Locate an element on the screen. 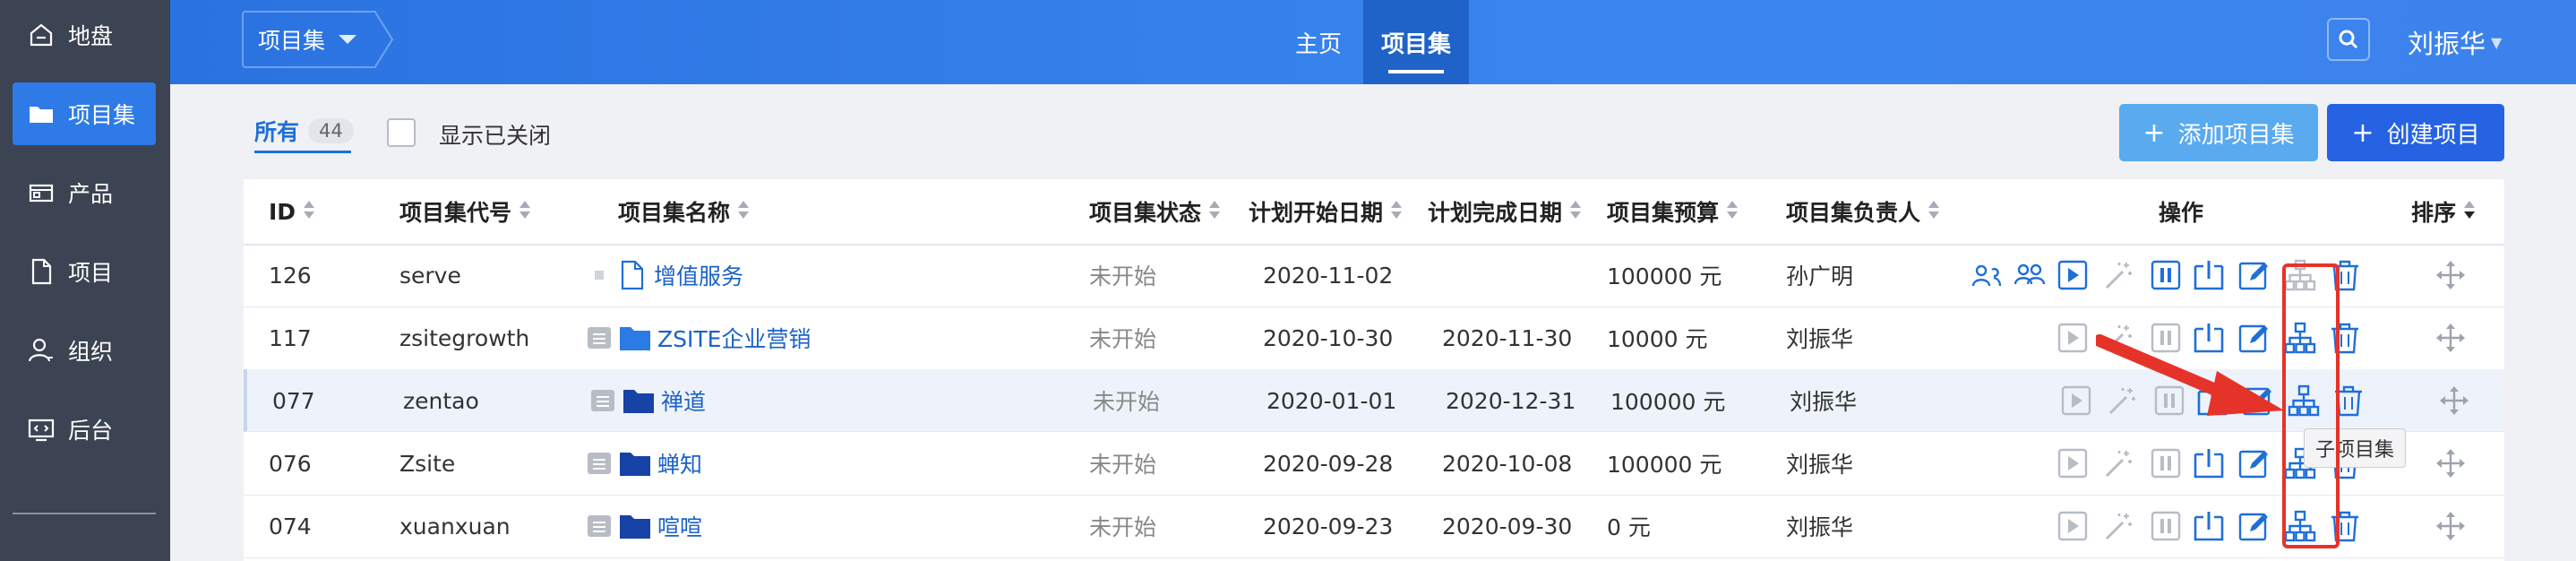  column-status: 项目集状态 is located at coordinates (1155, 212).